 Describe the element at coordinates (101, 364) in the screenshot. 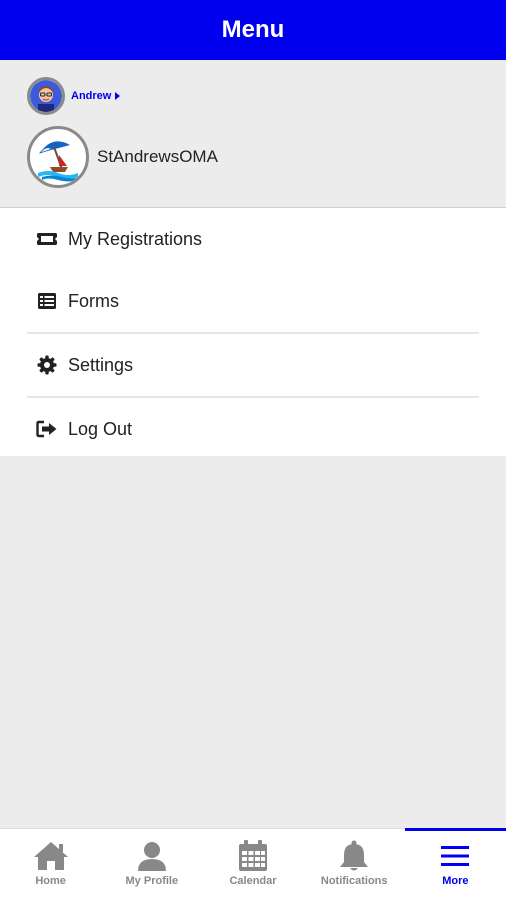

I see `menu-item-label: Settings` at that location.